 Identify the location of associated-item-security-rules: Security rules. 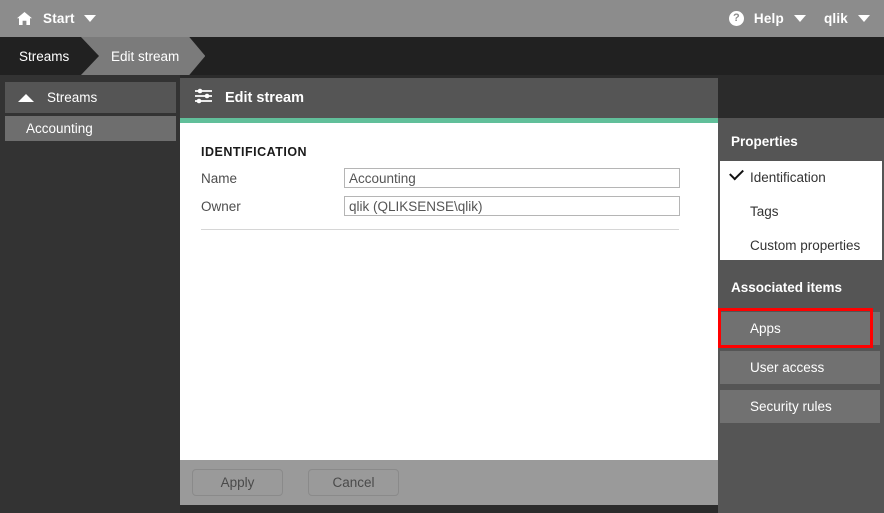
(800, 406).